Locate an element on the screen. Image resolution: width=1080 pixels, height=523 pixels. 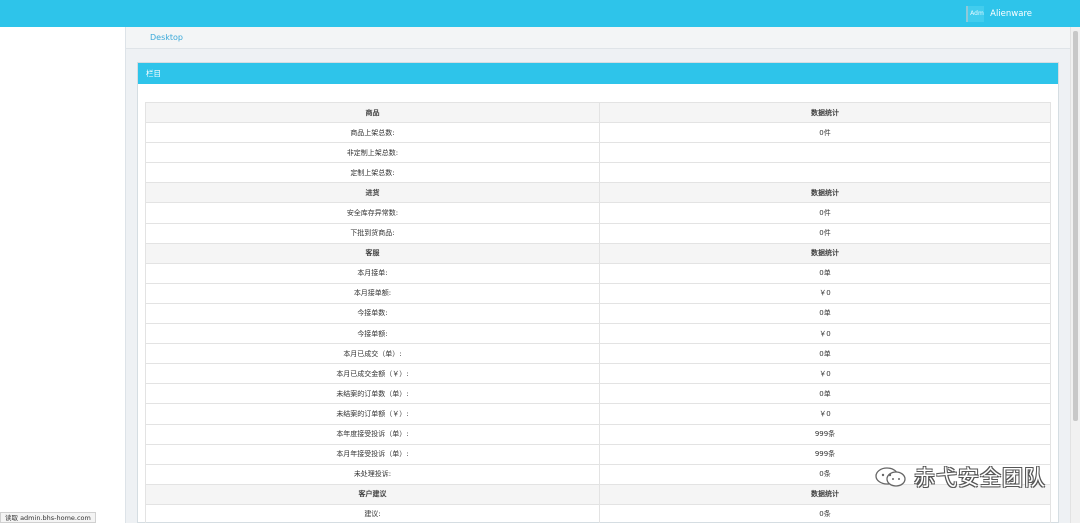
stat-label: 建议: is located at coordinates (372, 513).